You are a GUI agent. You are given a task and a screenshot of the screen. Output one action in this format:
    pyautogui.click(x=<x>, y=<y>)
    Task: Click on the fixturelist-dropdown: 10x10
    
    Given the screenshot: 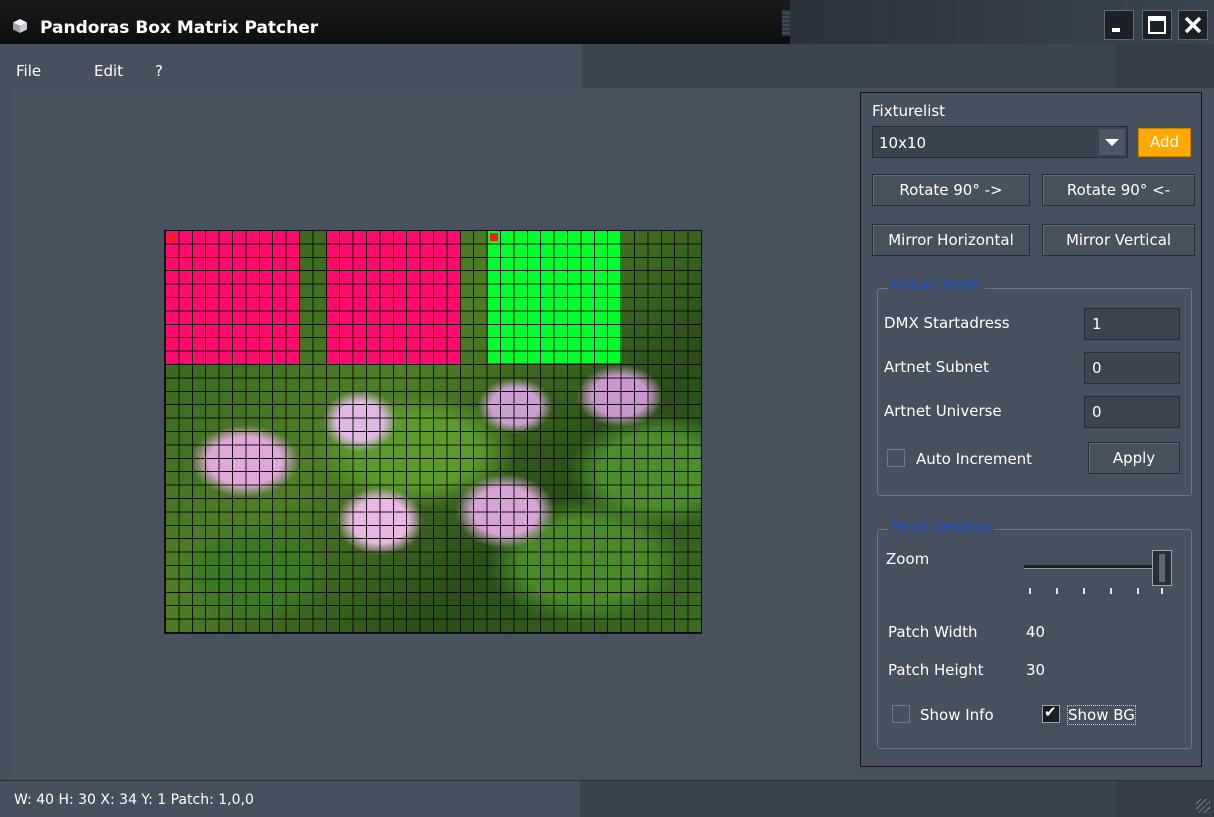 What is the action you would take?
    pyautogui.click(x=1000, y=142)
    